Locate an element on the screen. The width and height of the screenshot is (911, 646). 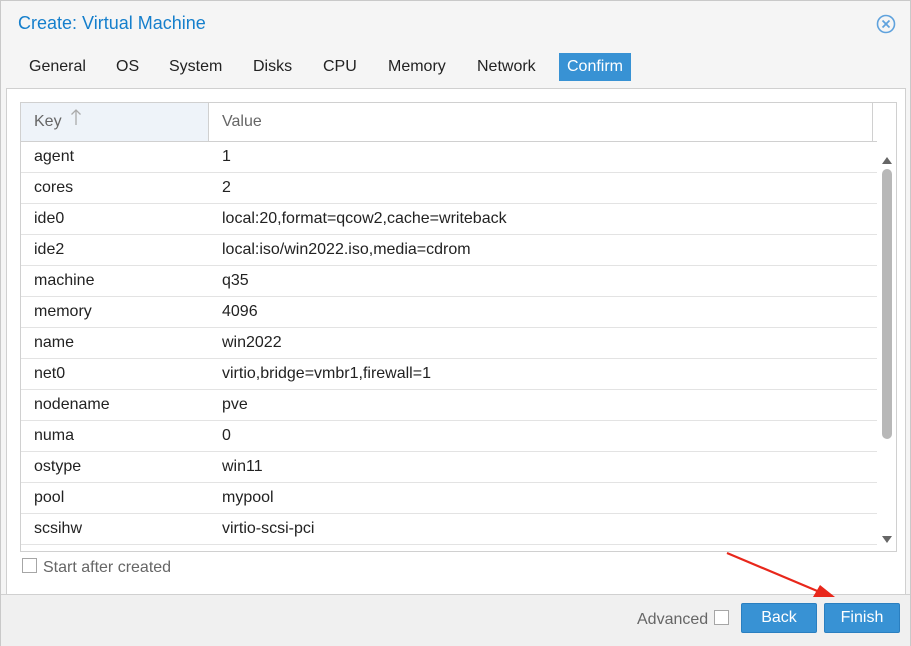
row-key: agent is located at coordinates (54, 156).